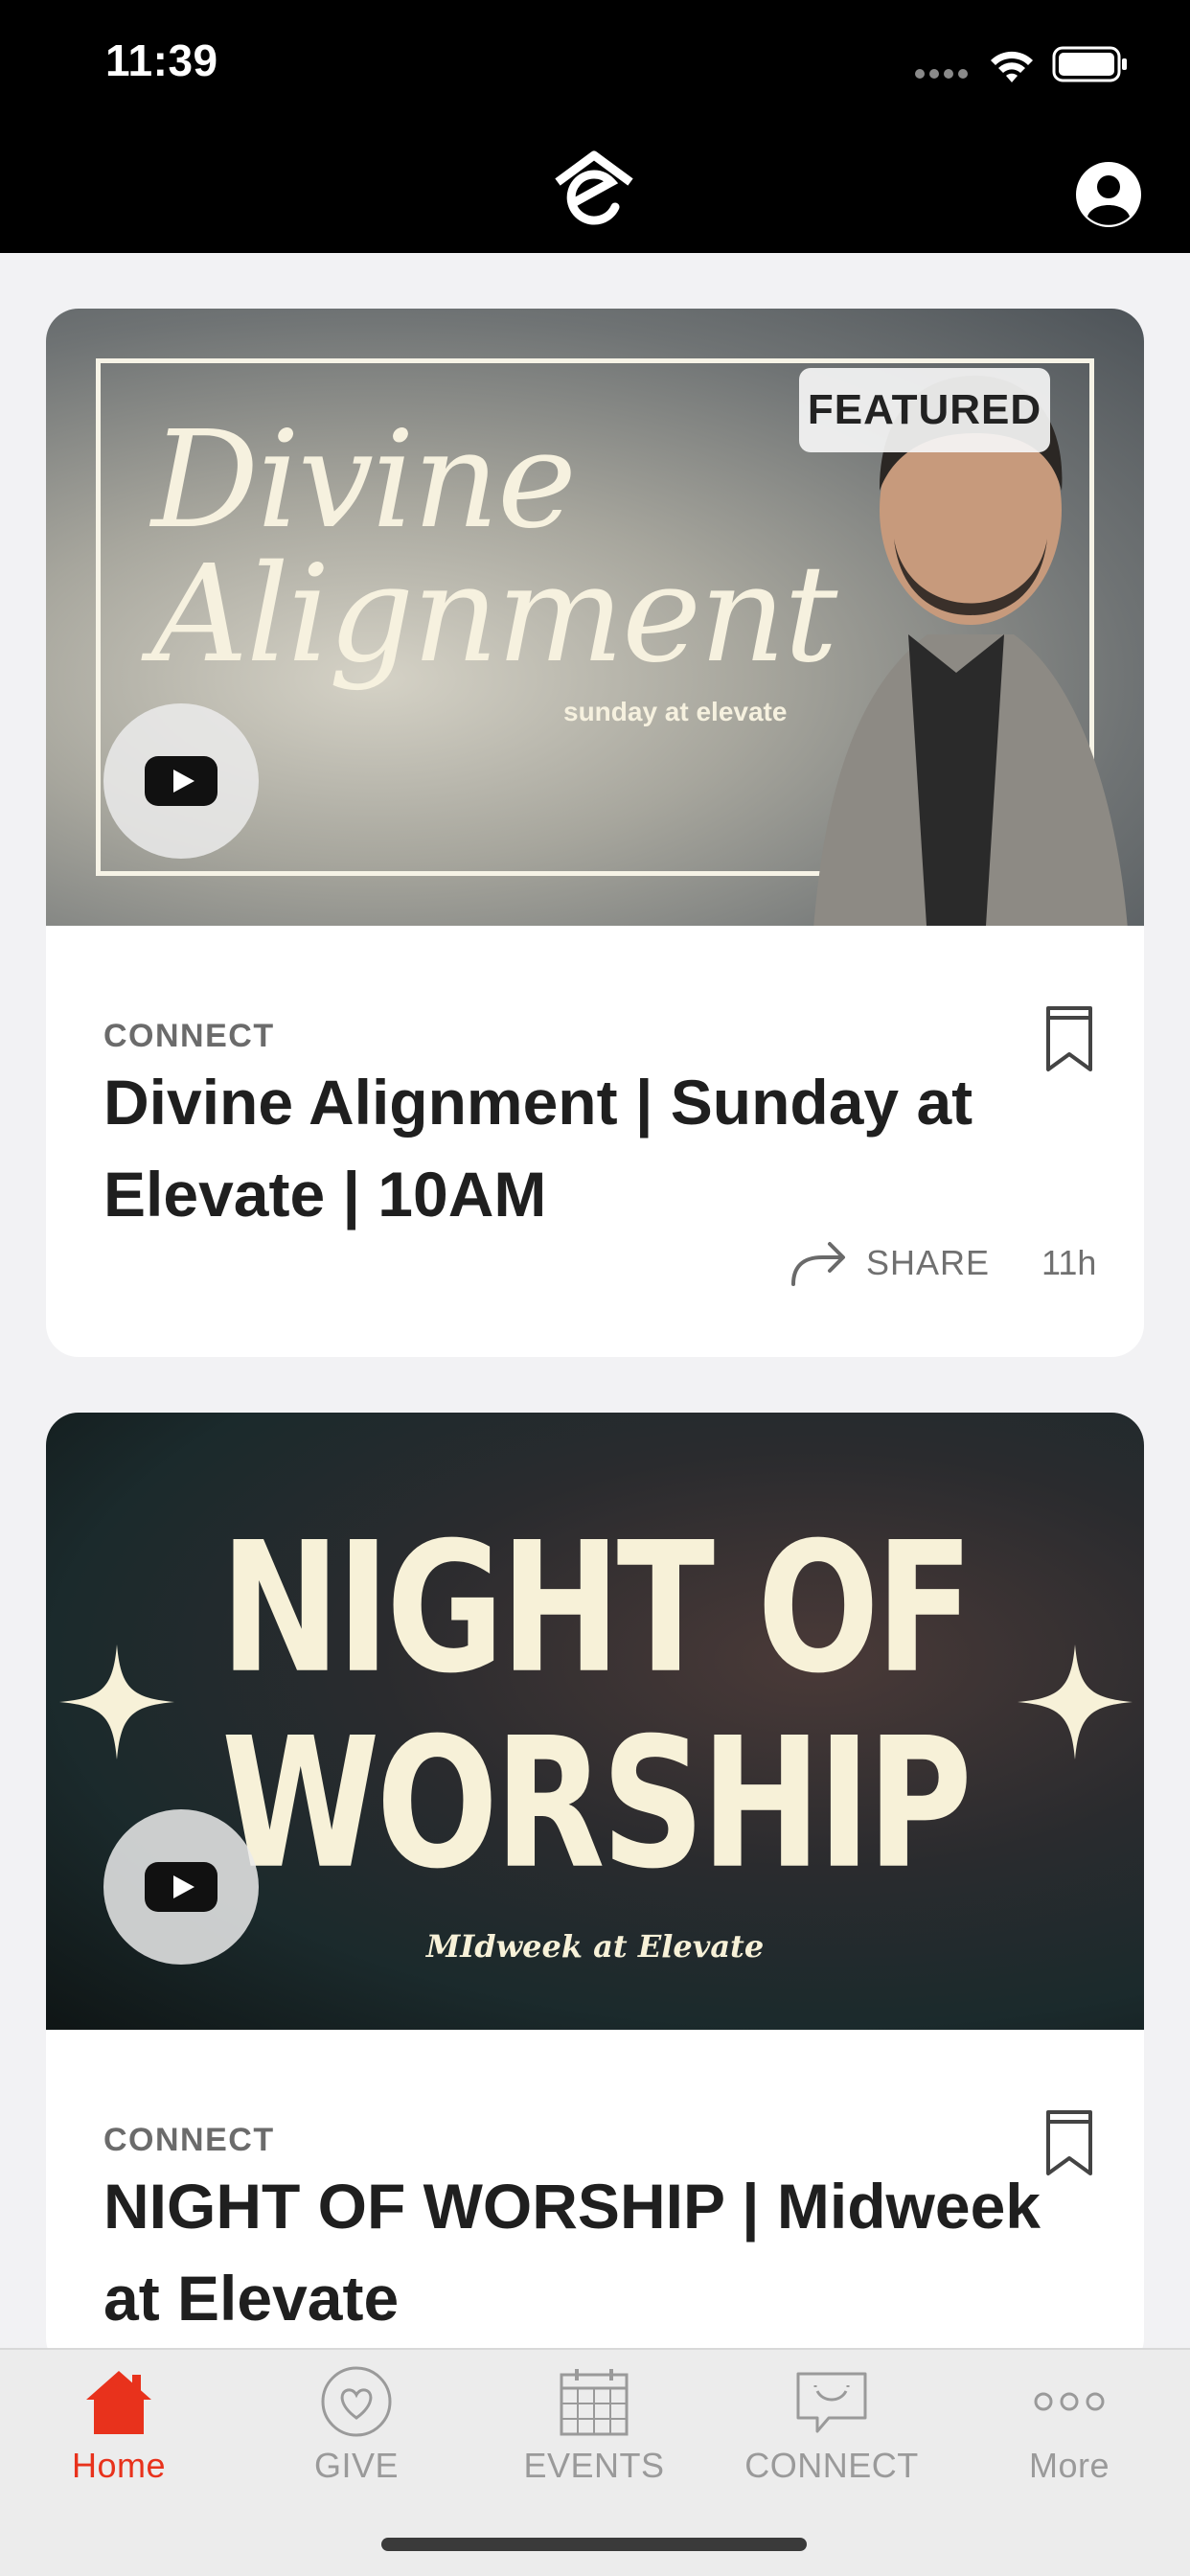 The image size is (1190, 2576). I want to click on tab-label: More, so click(1069, 2465).